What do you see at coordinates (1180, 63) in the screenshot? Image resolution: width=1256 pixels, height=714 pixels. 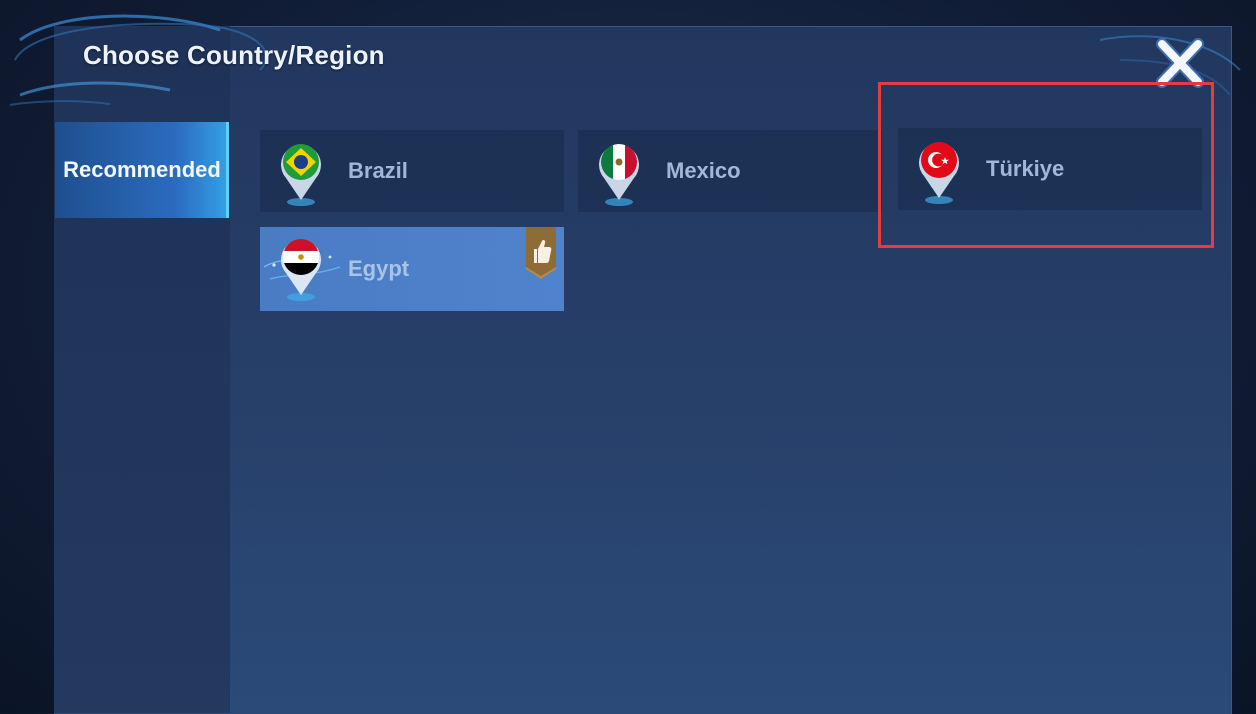 I see `close-icon` at bounding box center [1180, 63].